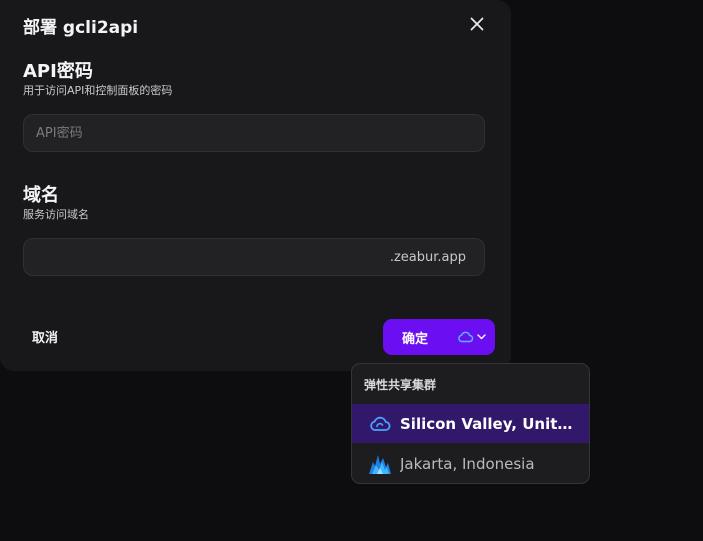 Image resolution: width=703 pixels, height=541 pixels. What do you see at coordinates (491, 423) in the screenshot?
I see `region-option-label: Silicon Valley, United States` at bounding box center [491, 423].